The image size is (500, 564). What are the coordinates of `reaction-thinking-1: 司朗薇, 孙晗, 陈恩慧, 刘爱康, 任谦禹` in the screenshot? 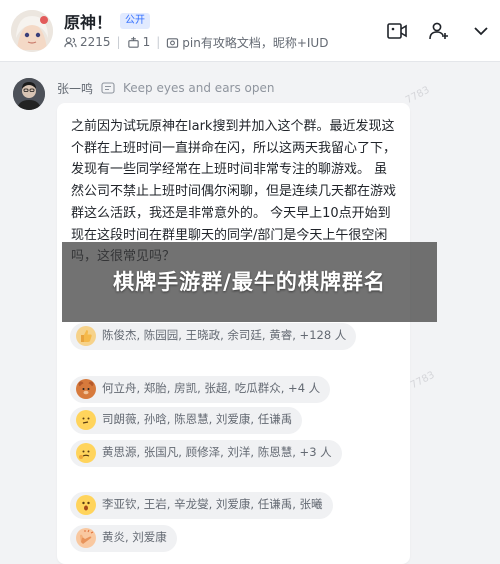 It's located at (186, 420).